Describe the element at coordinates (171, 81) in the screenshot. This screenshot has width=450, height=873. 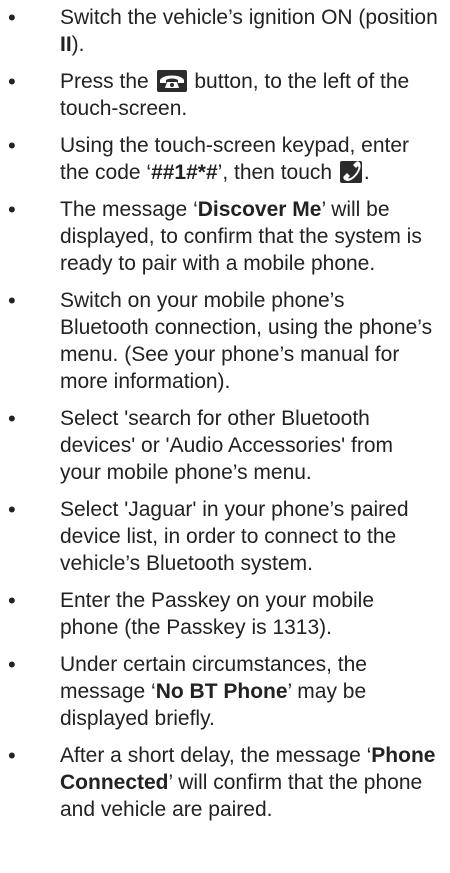
I see `phone-receiver-icon` at that location.